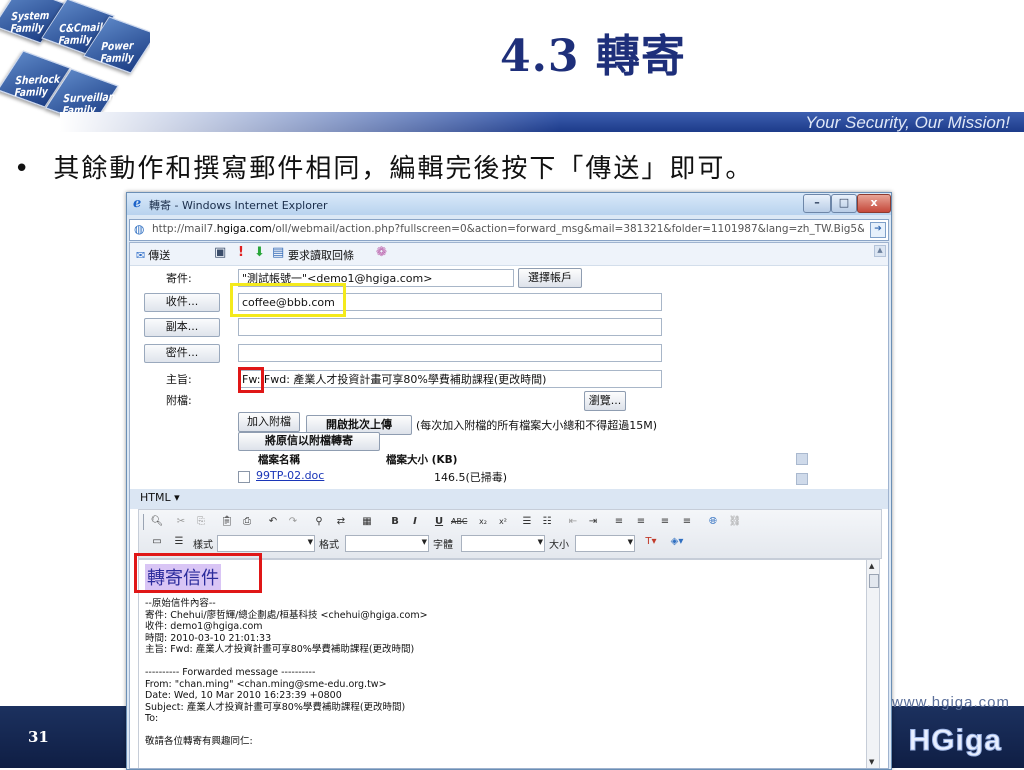  What do you see at coordinates (204, 626) in the screenshot?
I see `quoted-line: 收件: demo1@hgiga.com` at bounding box center [204, 626].